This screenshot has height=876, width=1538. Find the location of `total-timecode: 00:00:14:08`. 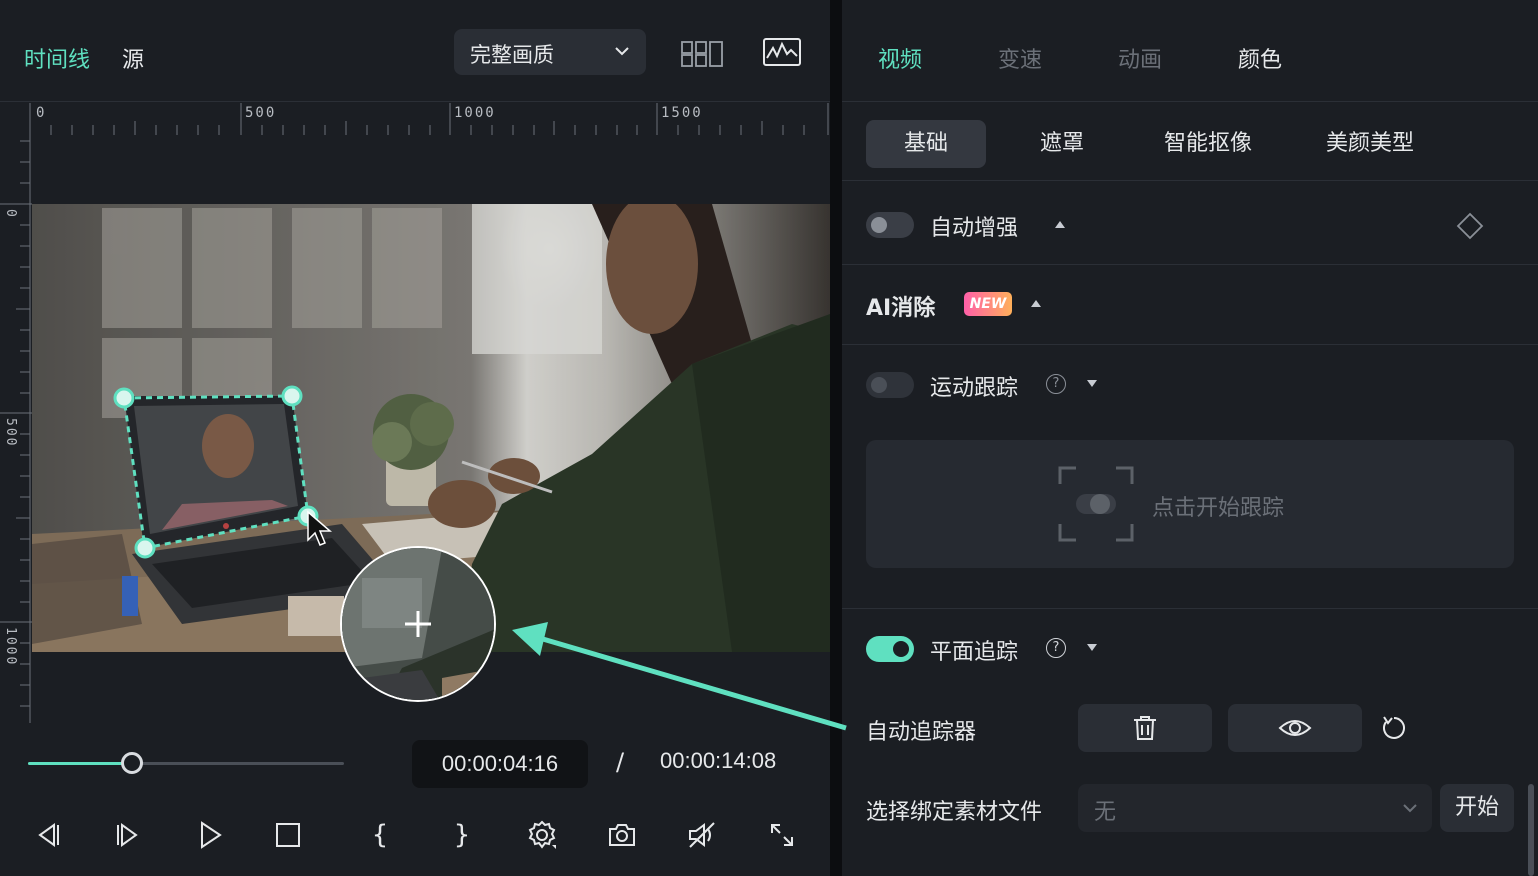

total-timecode: 00:00:14:08 is located at coordinates (718, 760).